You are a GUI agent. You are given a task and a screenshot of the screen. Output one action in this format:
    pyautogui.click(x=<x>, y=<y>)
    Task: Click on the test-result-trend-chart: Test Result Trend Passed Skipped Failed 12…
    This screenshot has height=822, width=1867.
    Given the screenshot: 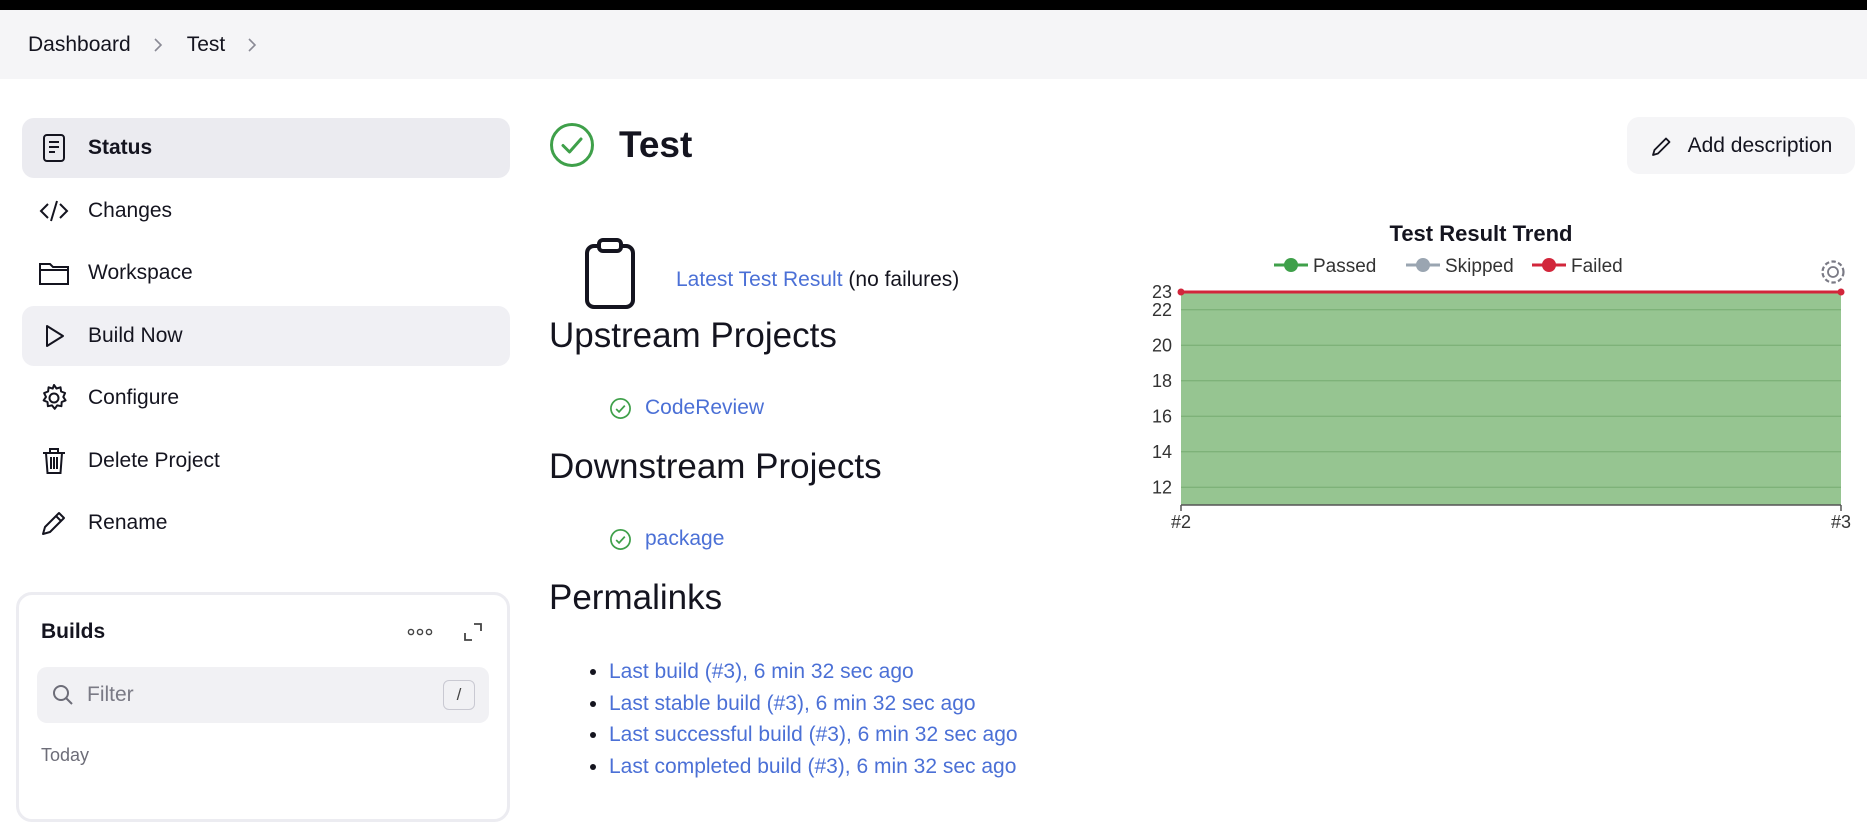 What is the action you would take?
    pyautogui.click(x=1501, y=376)
    